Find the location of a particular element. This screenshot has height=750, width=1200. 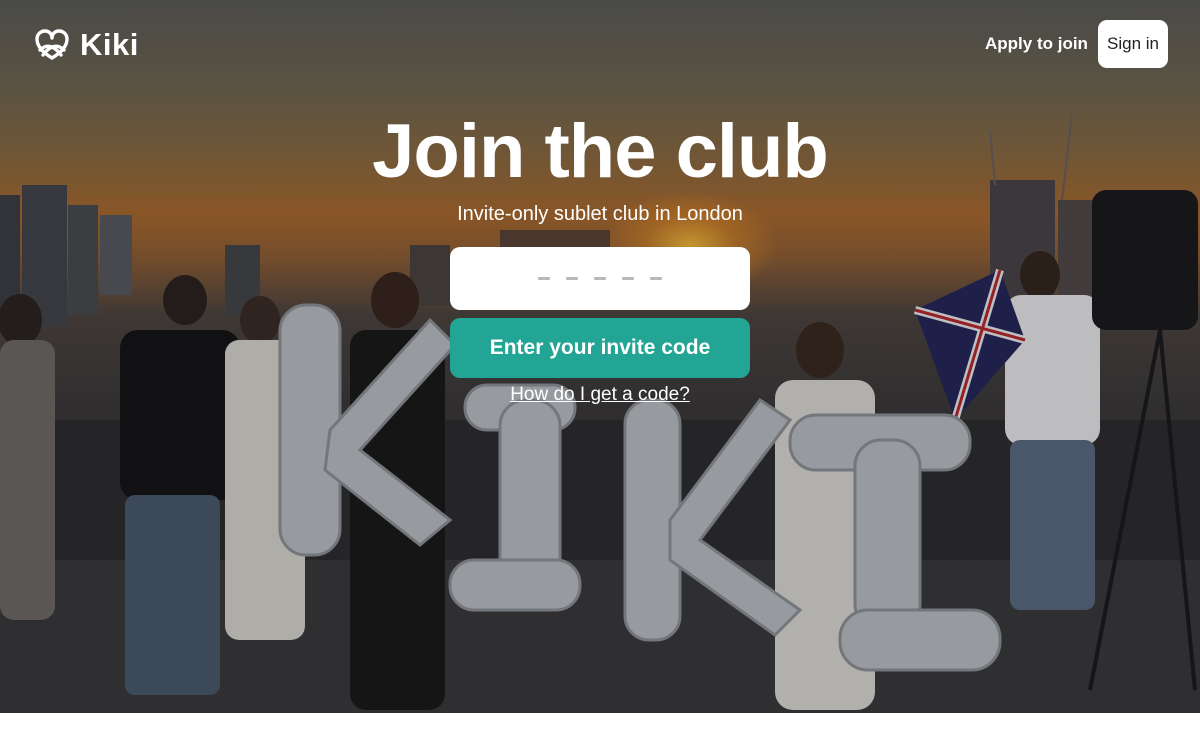

invite-code-input is located at coordinates (600, 278).